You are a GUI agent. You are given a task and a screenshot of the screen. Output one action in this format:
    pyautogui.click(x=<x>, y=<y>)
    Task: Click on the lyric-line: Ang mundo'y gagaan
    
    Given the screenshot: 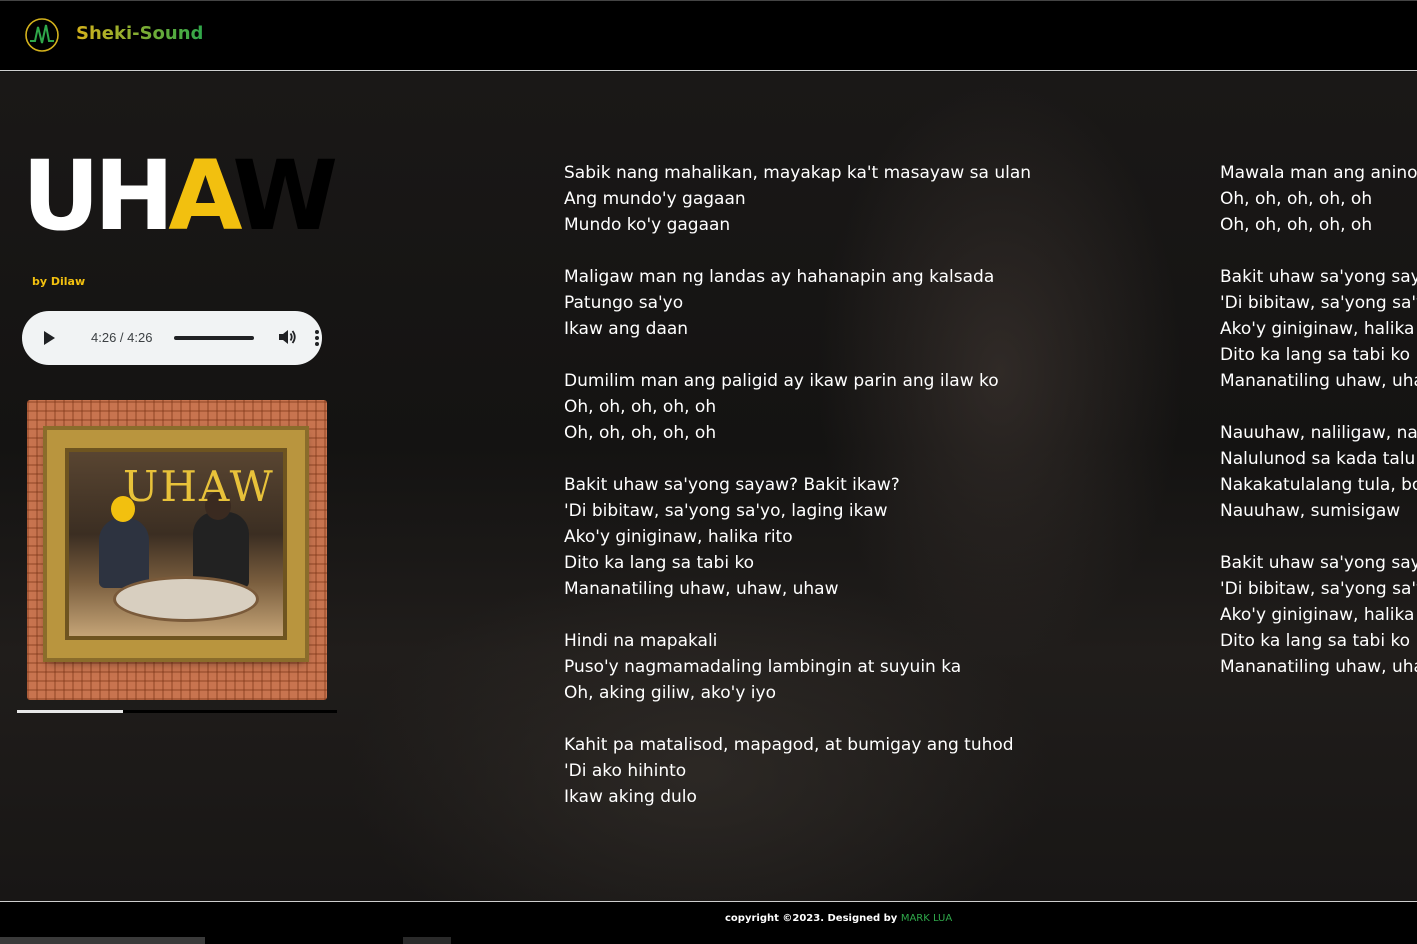 What is the action you would take?
    pyautogui.click(x=655, y=199)
    